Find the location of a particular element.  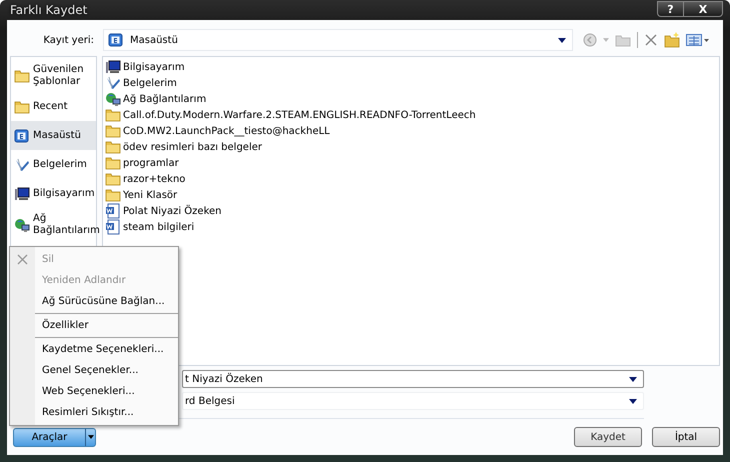

file-item: Belgelerim is located at coordinates (411, 83).